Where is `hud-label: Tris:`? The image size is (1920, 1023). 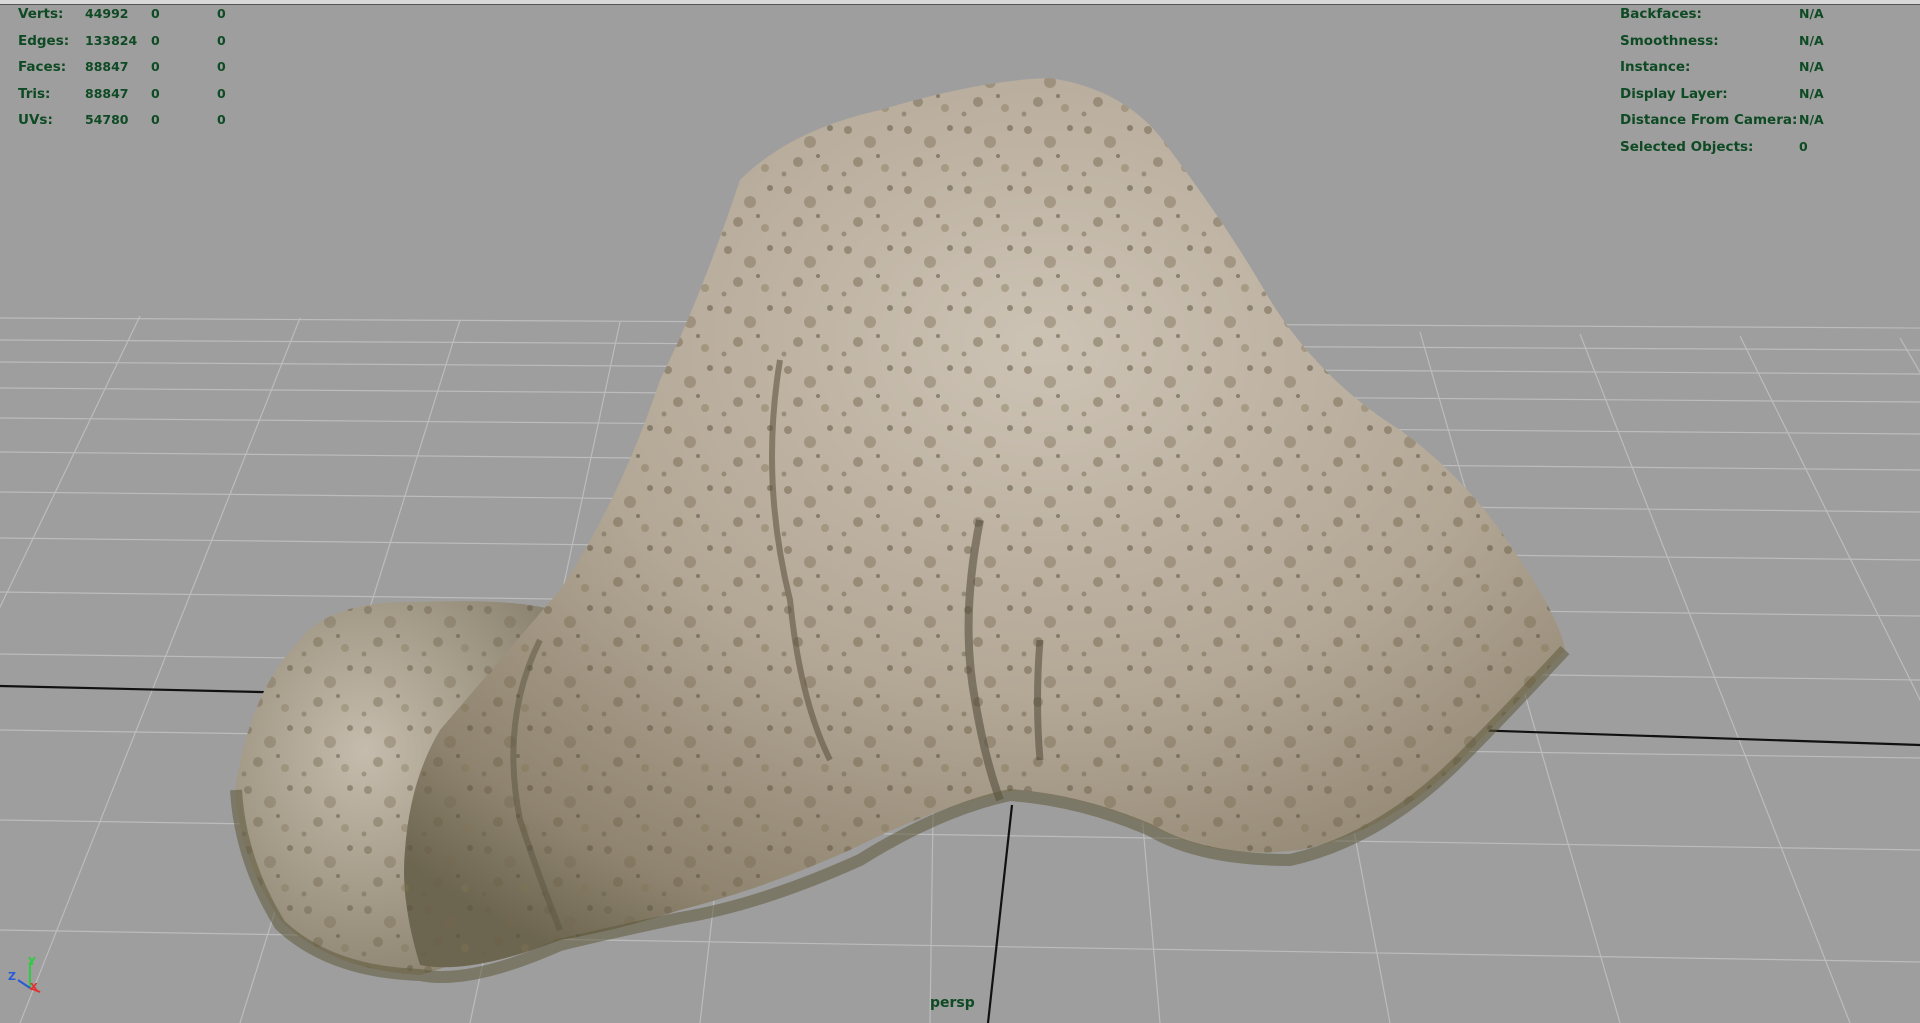 hud-label: Tris: is located at coordinates (34, 93).